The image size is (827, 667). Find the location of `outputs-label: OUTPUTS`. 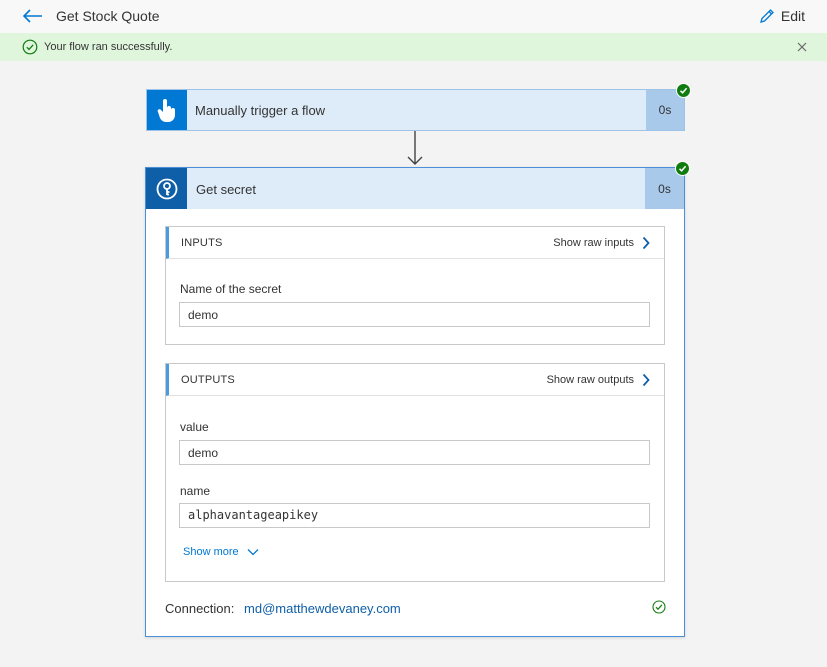

outputs-label: OUTPUTS is located at coordinates (208, 380).